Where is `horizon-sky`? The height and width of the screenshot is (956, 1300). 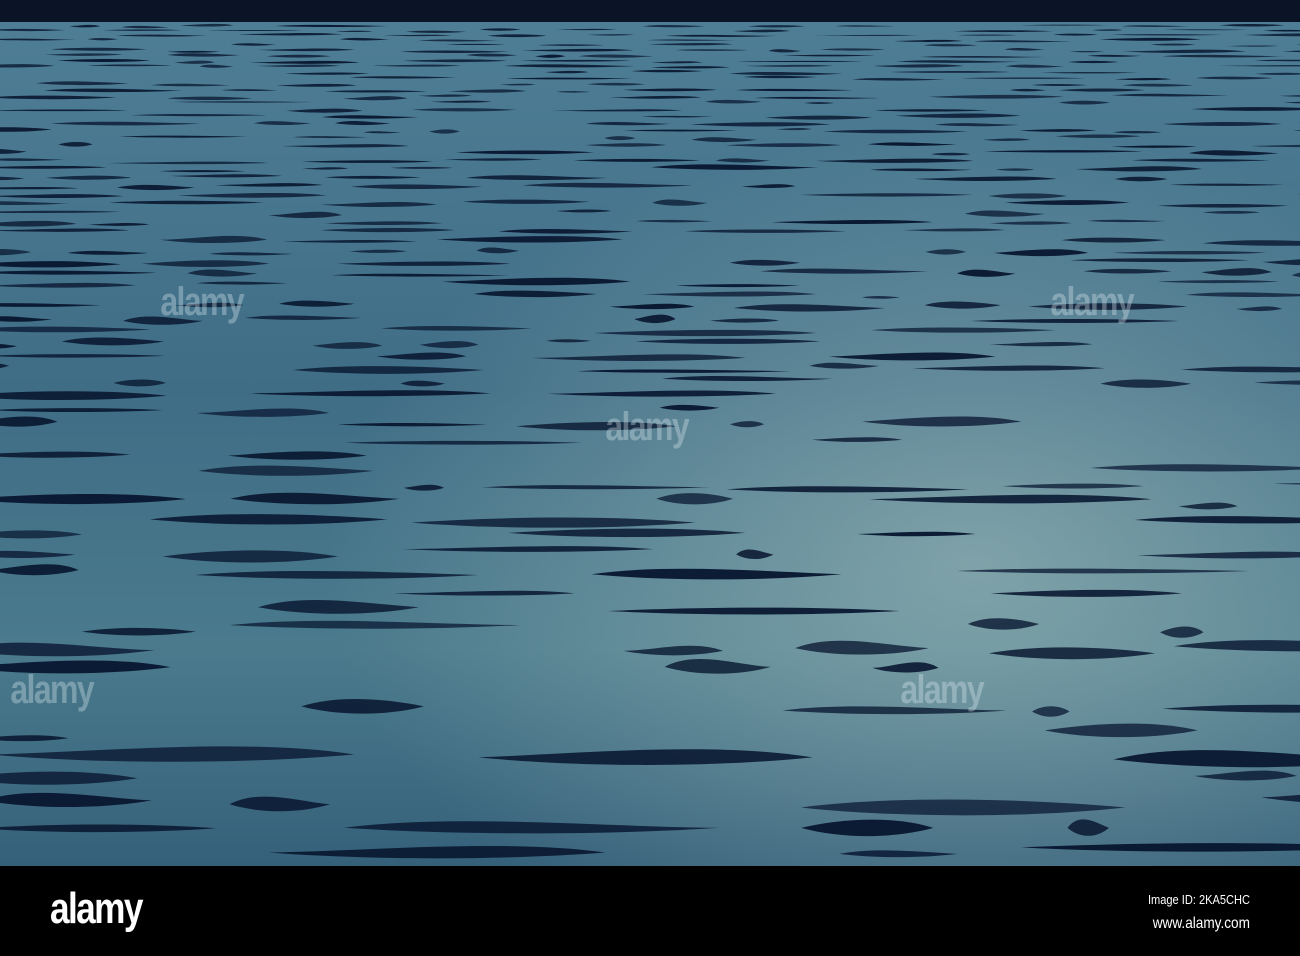 horizon-sky is located at coordinates (650, 11).